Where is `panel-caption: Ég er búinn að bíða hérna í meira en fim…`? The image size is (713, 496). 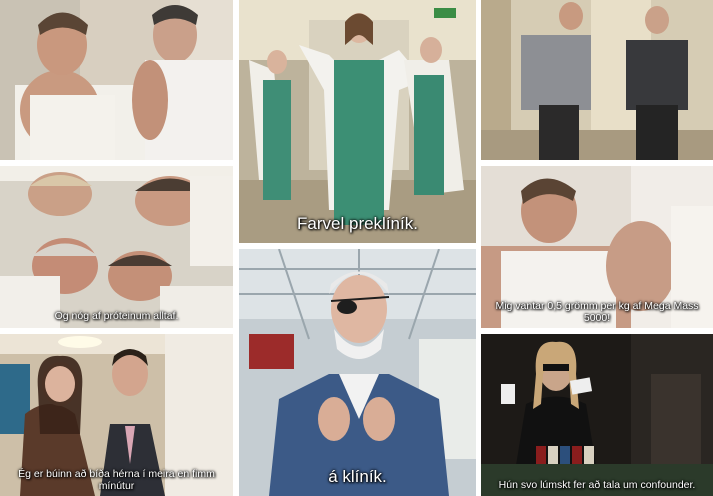 panel-caption: Ég er búinn að bíða hérna í meira en fim… is located at coordinates (116, 479).